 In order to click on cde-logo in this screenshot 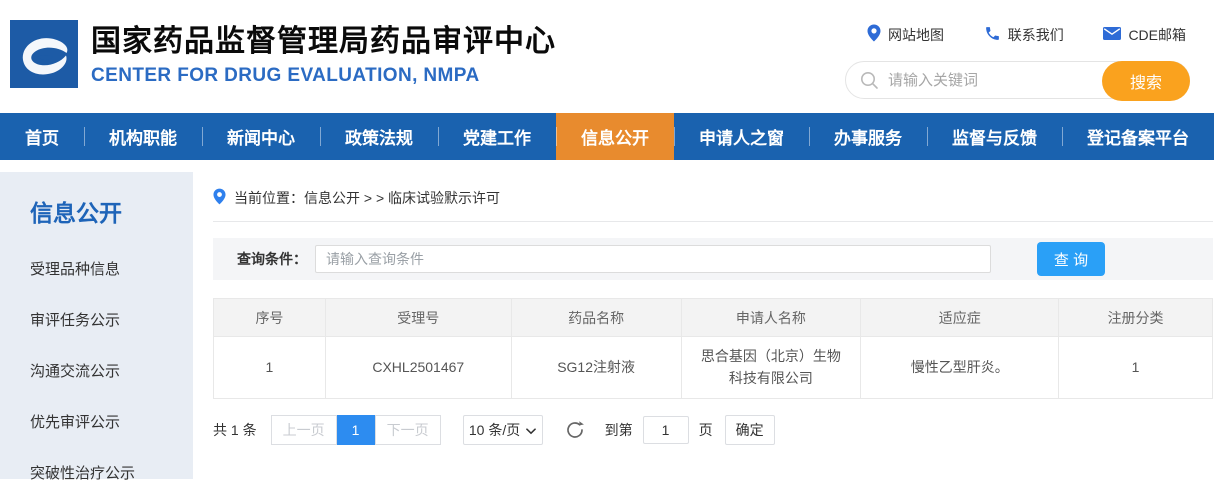, I will do `click(44, 54)`.